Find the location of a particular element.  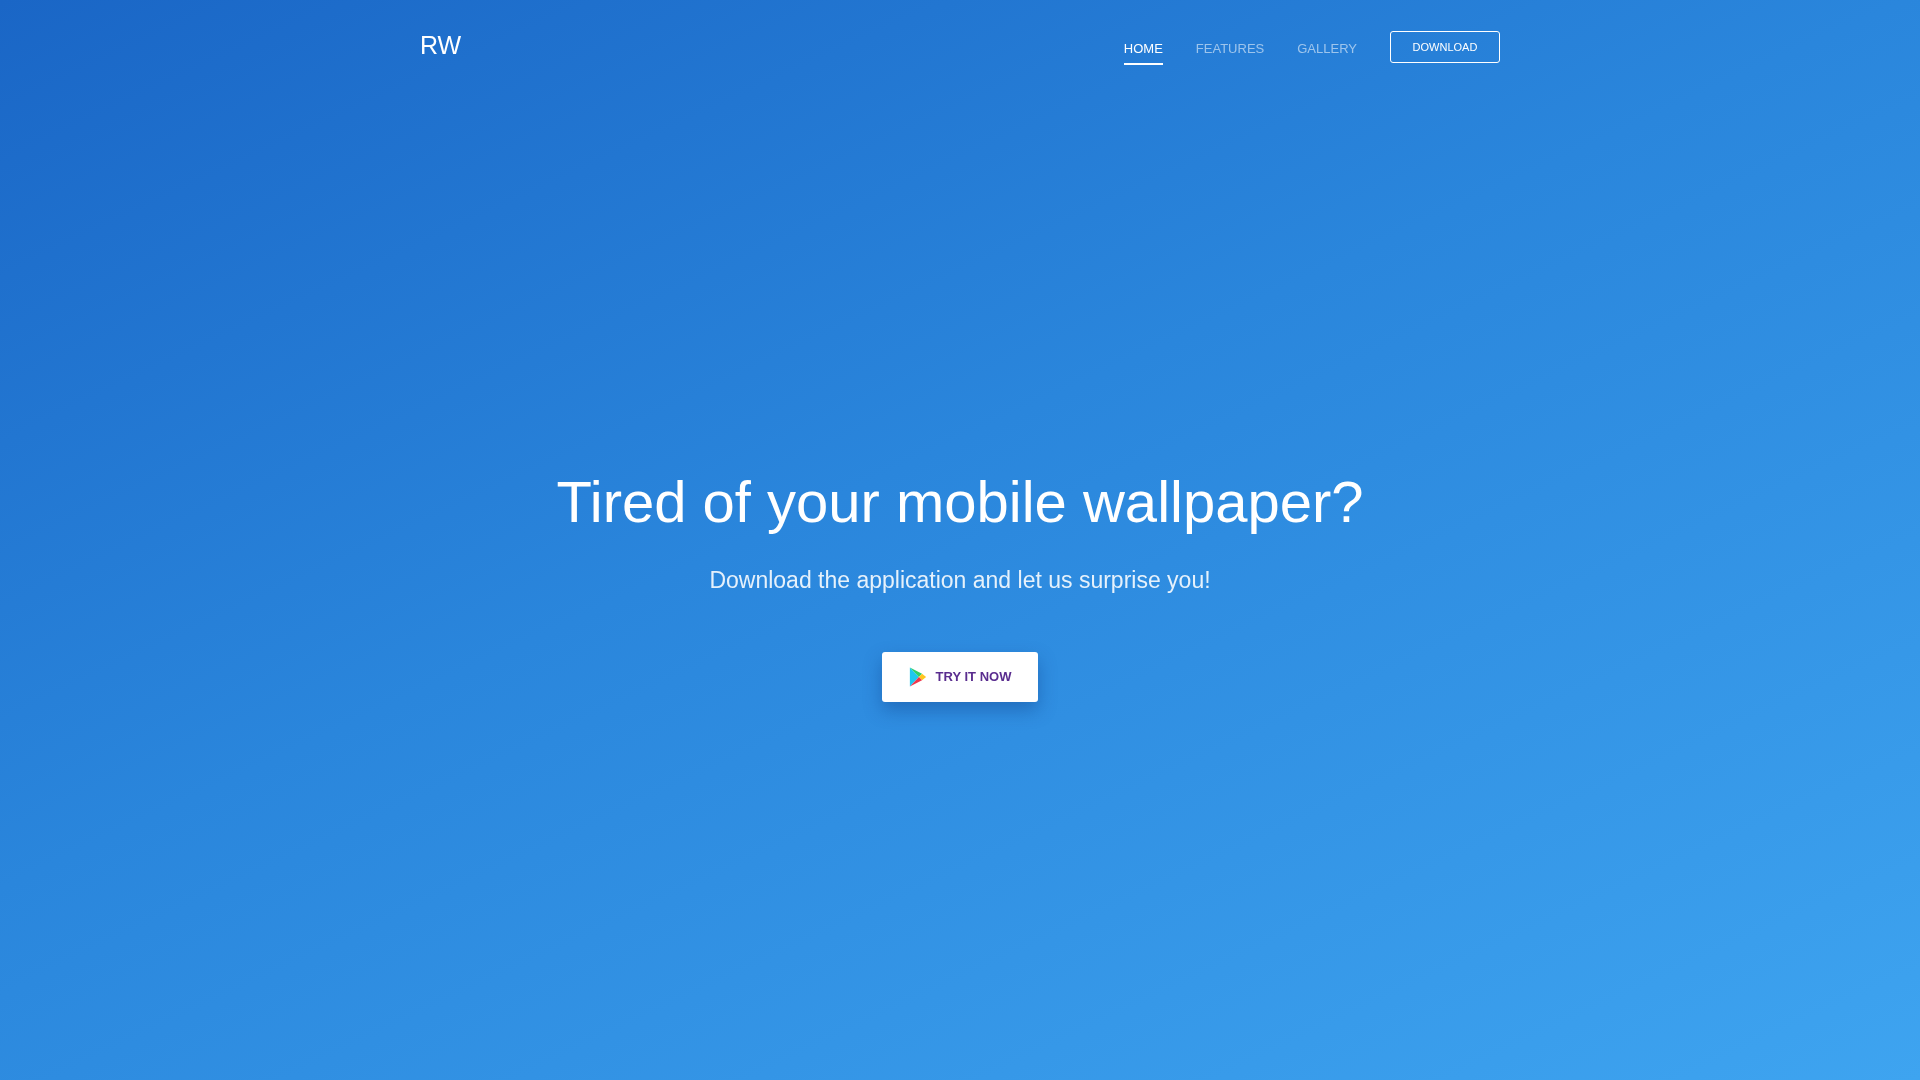

nav-link: GALLERY is located at coordinates (1327, 48).